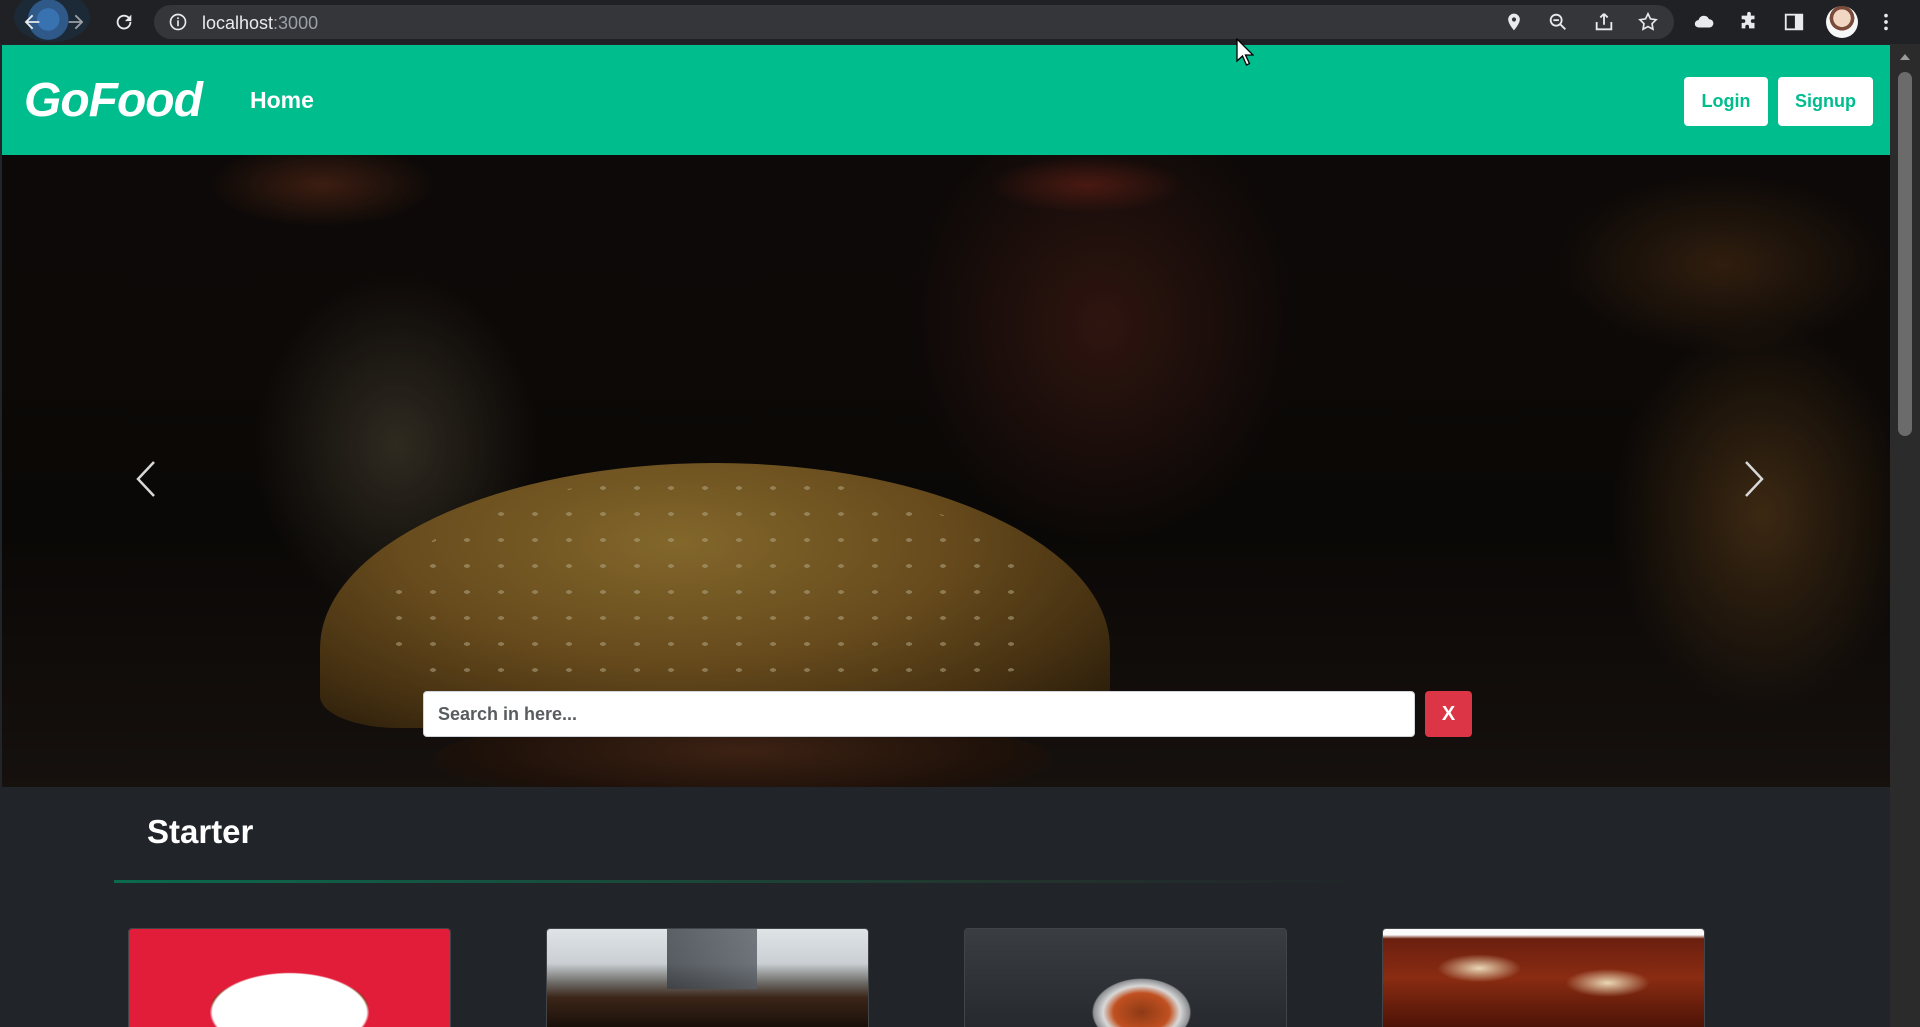 This screenshot has width=1920, height=1027. Describe the element at coordinates (1514, 22) in the screenshot. I see `location-icon` at that location.